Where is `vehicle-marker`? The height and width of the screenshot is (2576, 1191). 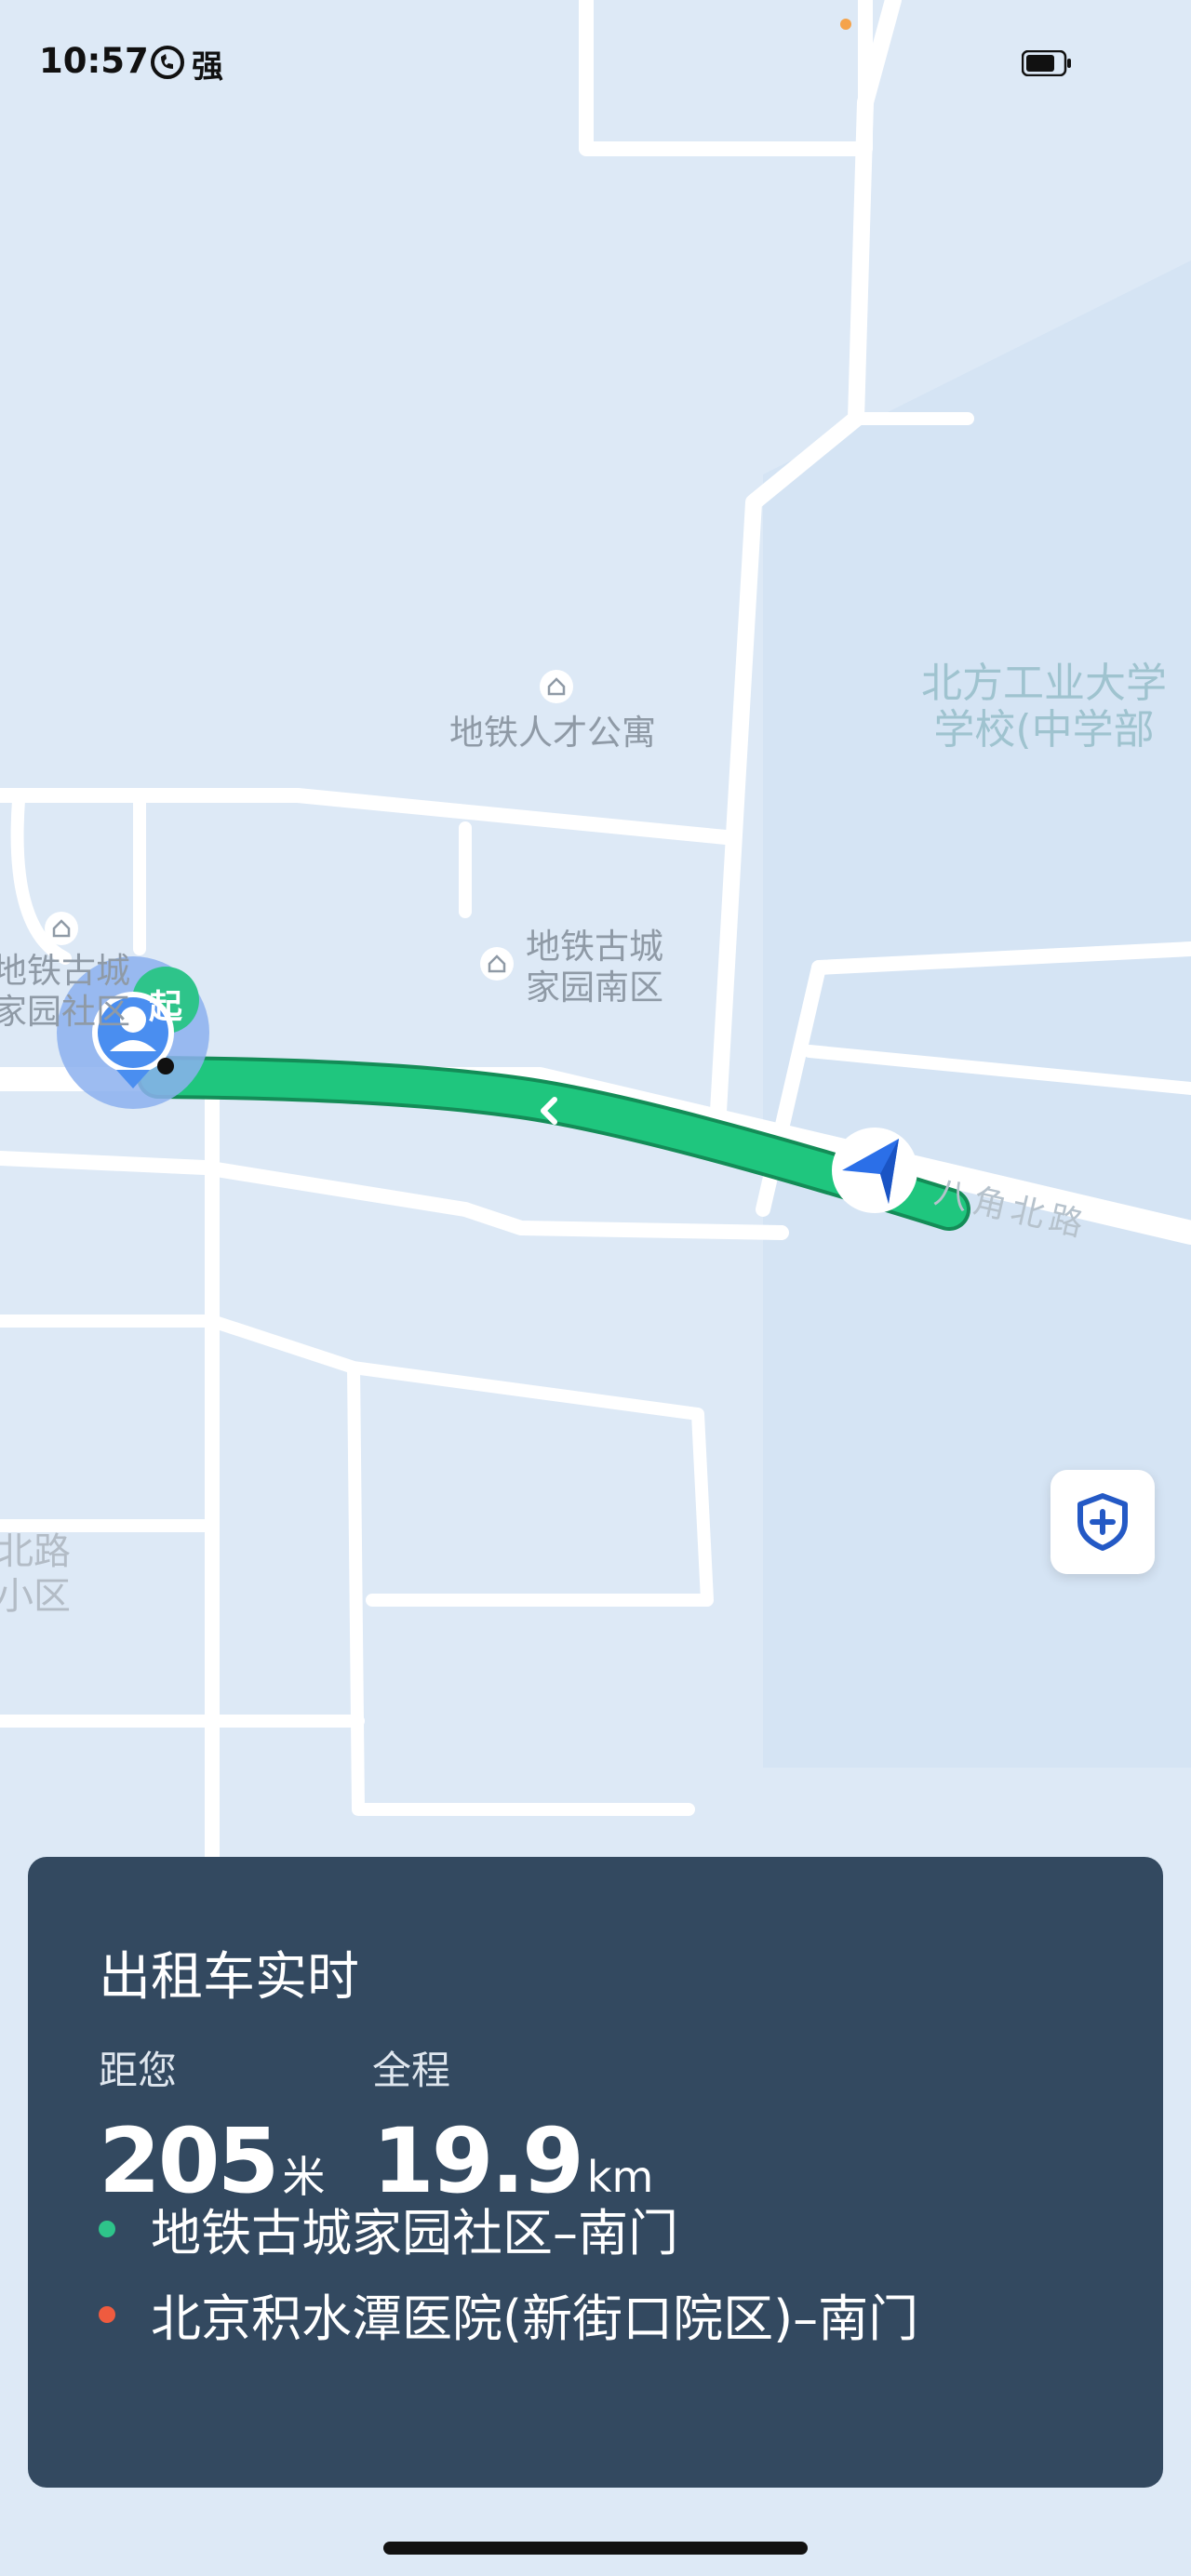
vehicle-marker is located at coordinates (874, 1170).